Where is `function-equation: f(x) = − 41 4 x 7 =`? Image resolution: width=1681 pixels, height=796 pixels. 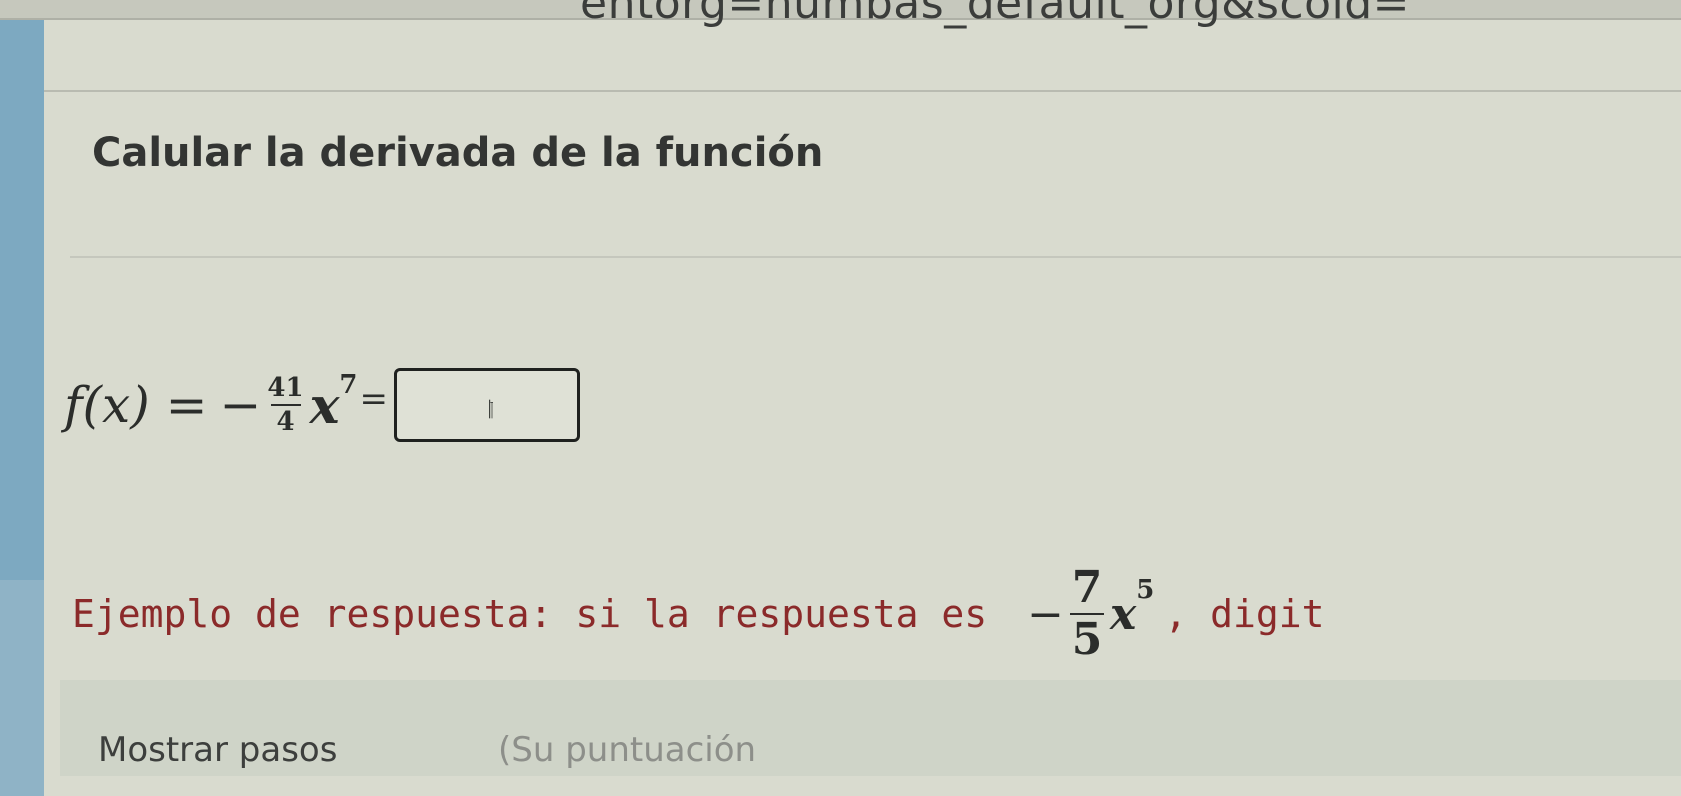
function-equation: f(x) = − 41 4 x 7 = is located at coordinates (322, 405).